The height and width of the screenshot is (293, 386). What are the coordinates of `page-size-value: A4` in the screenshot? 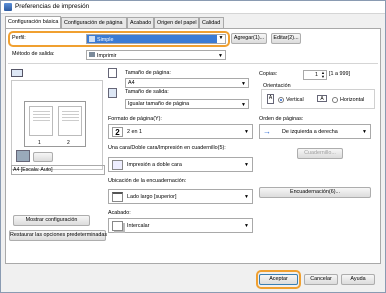 It's located at (131, 83).